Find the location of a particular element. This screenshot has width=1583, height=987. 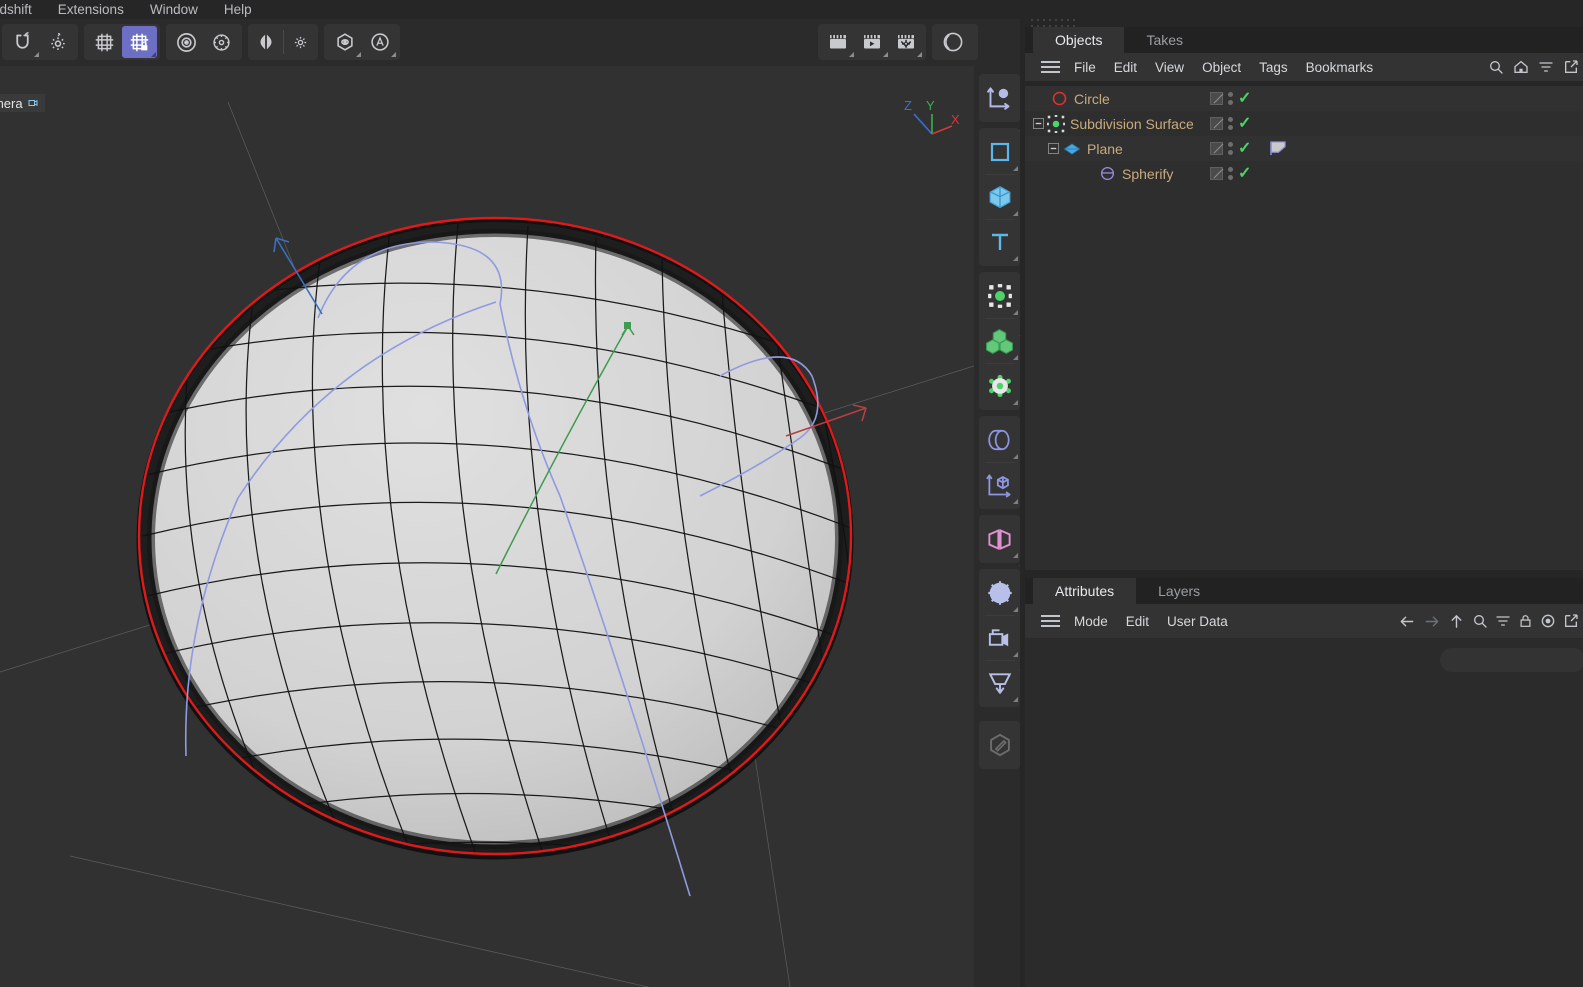

array-generator-icon is located at coordinates (1000, 341).